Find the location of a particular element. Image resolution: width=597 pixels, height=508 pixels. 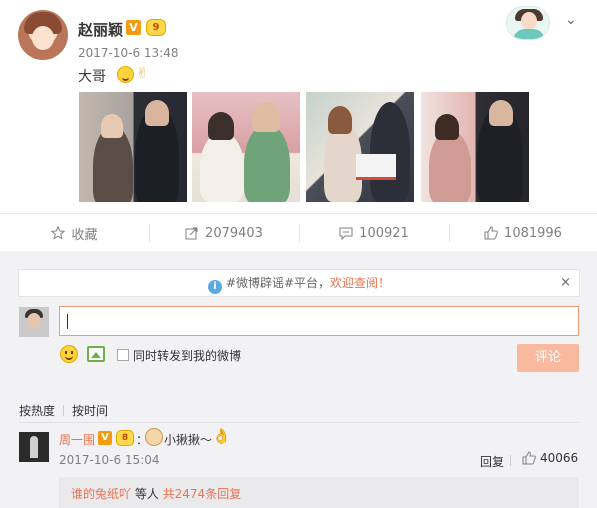

self-avatar is located at coordinates (34, 322).